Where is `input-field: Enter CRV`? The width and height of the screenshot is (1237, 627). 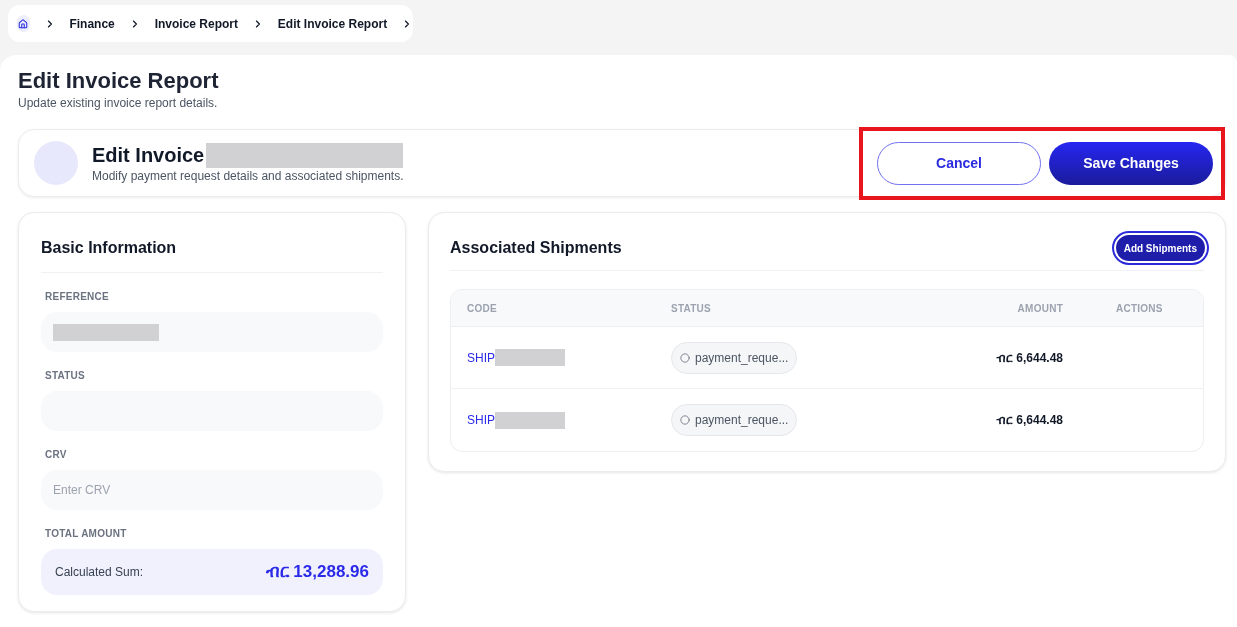
input-field: Enter CRV is located at coordinates (212, 490).